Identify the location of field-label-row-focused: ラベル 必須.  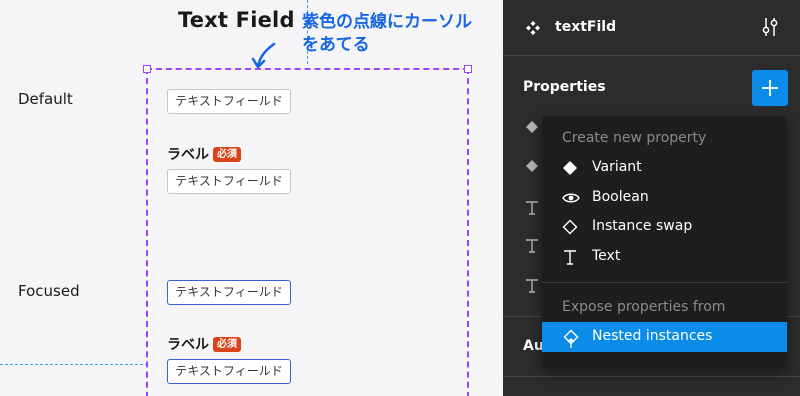
(204, 344).